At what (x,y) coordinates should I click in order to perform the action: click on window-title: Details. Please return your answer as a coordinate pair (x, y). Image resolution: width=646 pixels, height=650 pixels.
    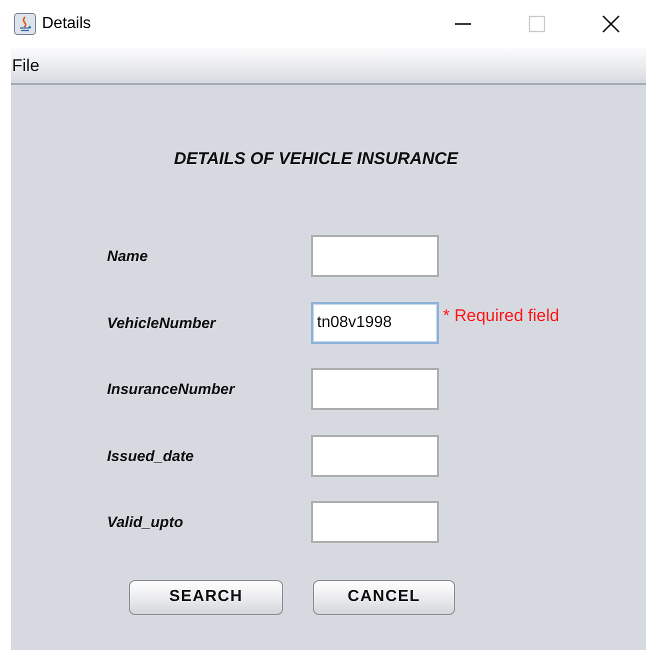
    Looking at the image, I should click on (66, 24).